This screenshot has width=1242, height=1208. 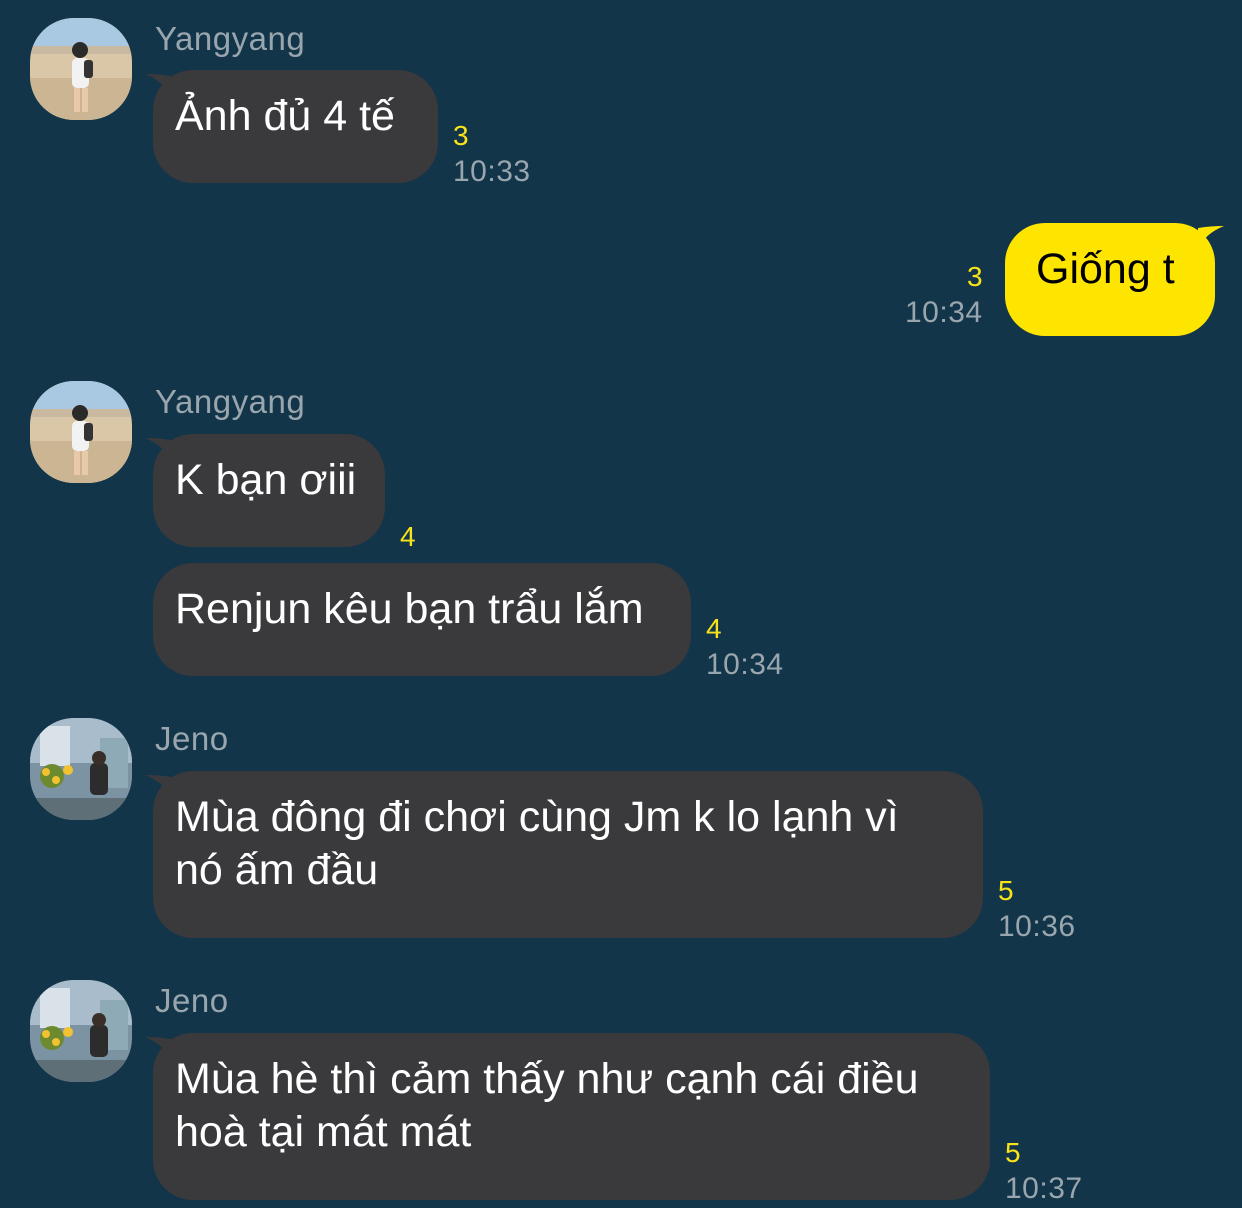 I want to click on bubble-tail, so click(x=1211, y=238).